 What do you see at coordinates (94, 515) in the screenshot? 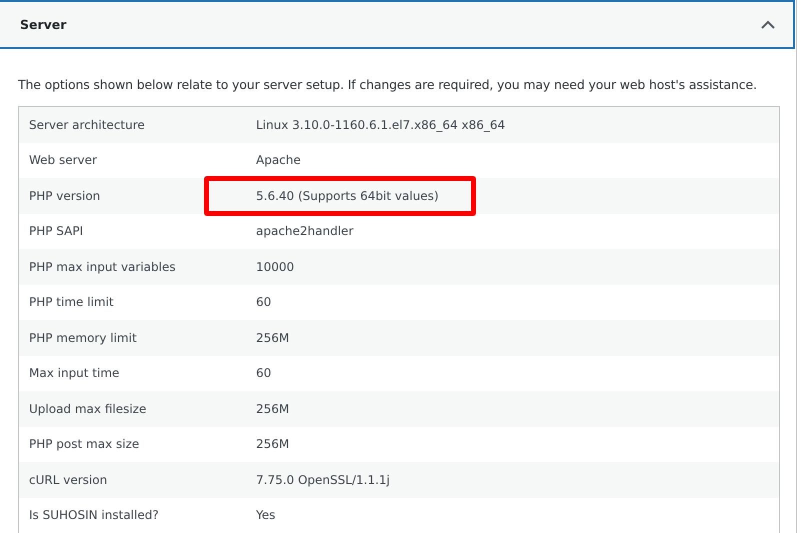
I see `table-cell-text: Is SUHOSIN installed?` at bounding box center [94, 515].